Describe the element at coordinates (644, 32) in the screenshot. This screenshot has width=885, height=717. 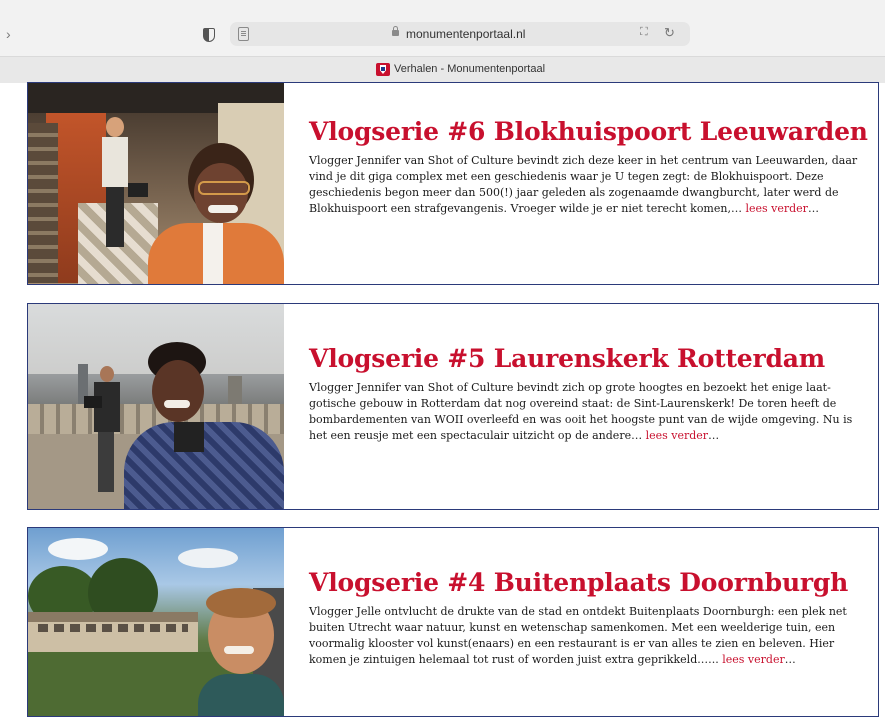
I see `translate-icon: ⛶` at that location.